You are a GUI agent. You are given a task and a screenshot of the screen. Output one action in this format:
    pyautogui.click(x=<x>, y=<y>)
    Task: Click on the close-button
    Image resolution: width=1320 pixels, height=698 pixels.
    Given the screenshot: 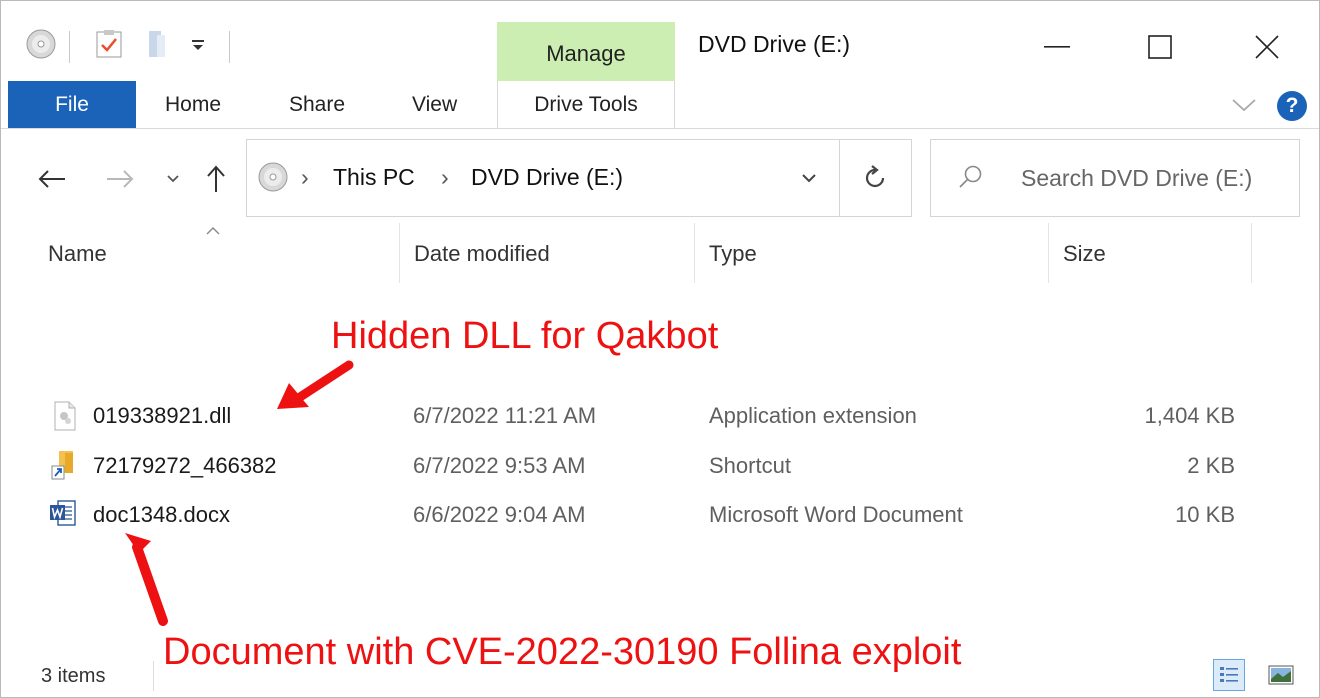 What is the action you would take?
    pyautogui.click(x=1267, y=47)
    